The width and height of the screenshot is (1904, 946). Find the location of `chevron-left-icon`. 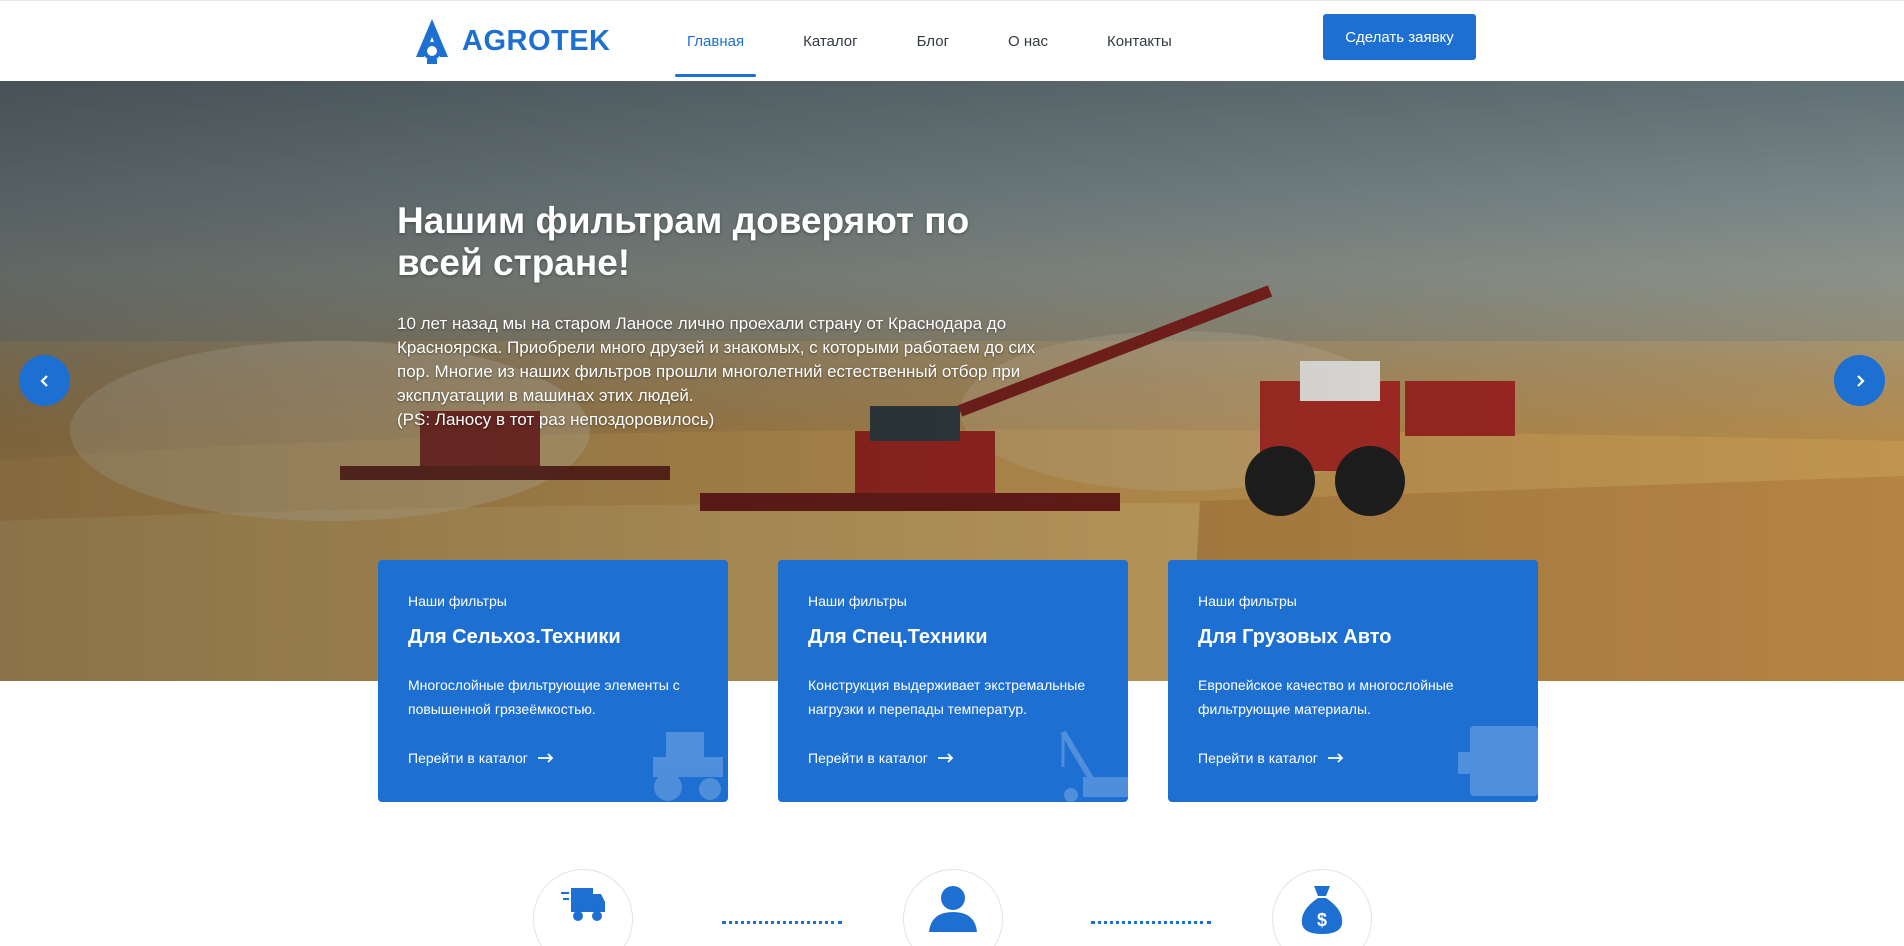

chevron-left-icon is located at coordinates (43, 380).